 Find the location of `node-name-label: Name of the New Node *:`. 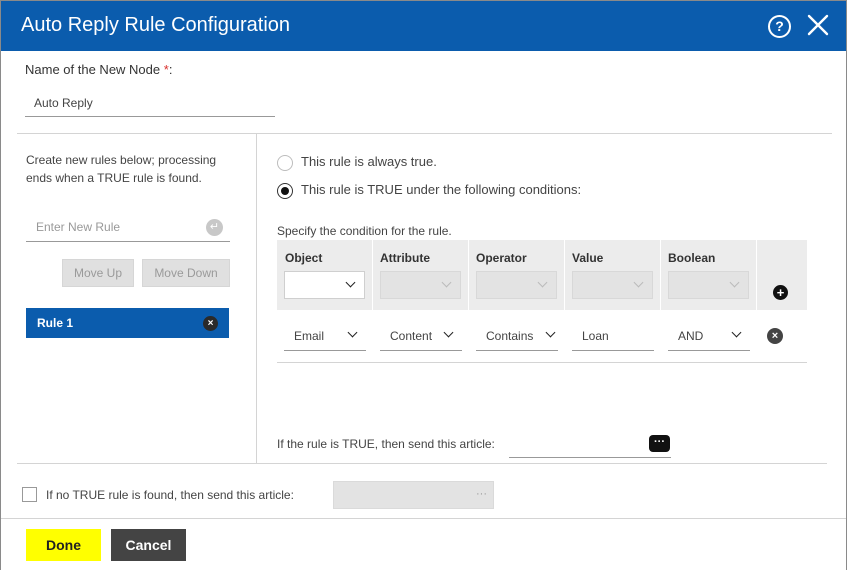

node-name-label: Name of the New Node *: is located at coordinates (98, 69).